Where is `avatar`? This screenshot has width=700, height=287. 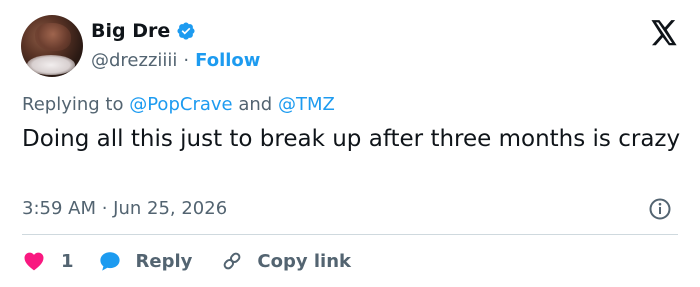
avatar is located at coordinates (52, 46).